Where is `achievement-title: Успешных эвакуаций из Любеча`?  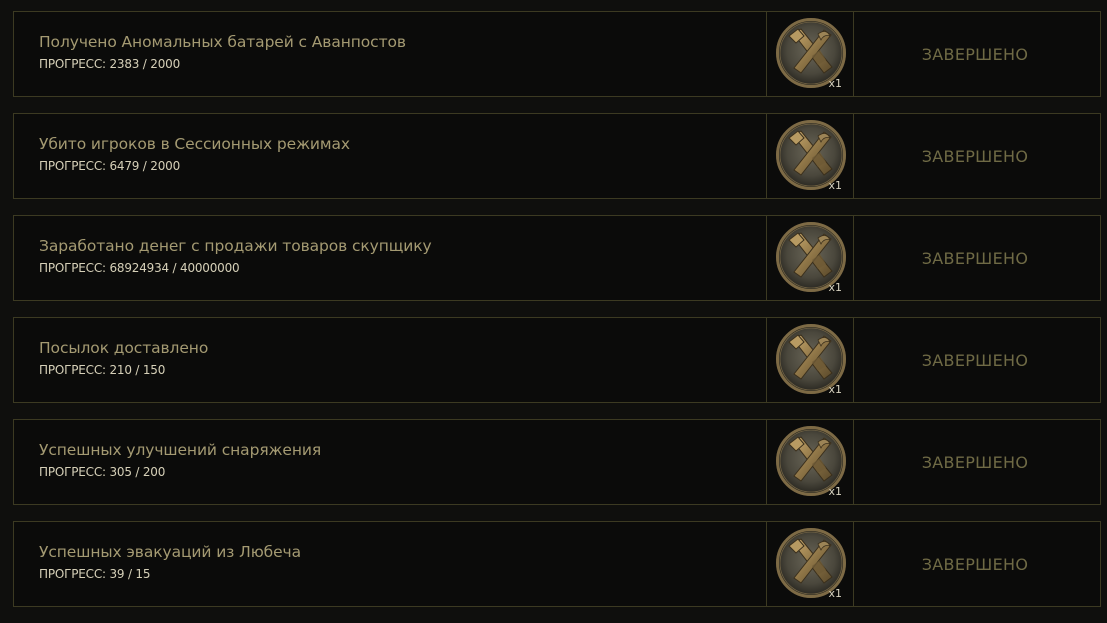 achievement-title: Успешных эвакуаций из Любеча is located at coordinates (170, 552).